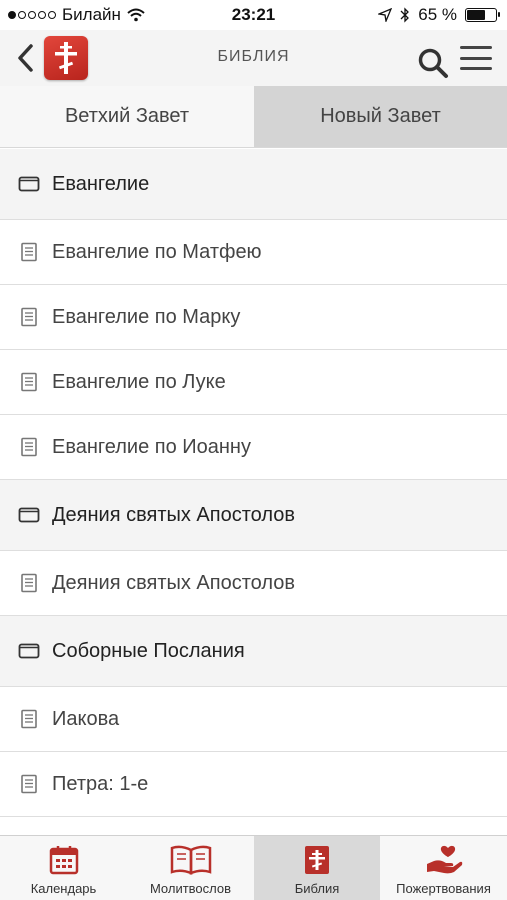 This screenshot has width=507, height=900. I want to click on search-button, so click(433, 63).